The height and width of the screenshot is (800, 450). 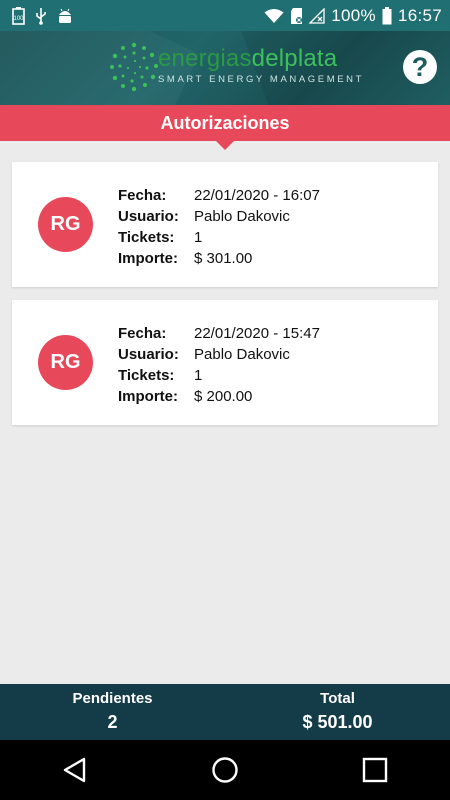 What do you see at coordinates (65, 16) in the screenshot?
I see `android-icon` at bounding box center [65, 16].